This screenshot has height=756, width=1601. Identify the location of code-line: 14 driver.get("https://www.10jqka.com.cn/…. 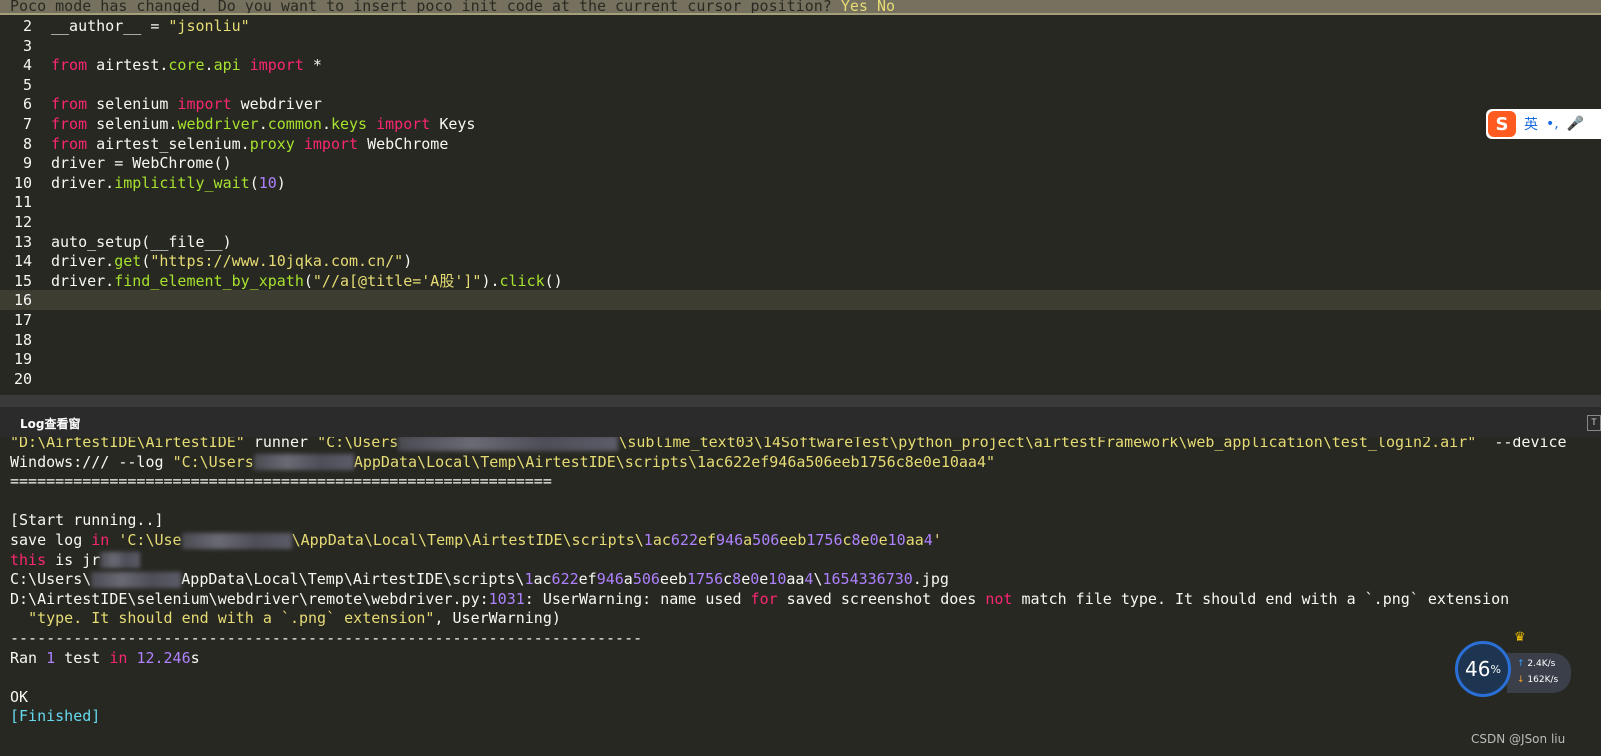
(800, 261).